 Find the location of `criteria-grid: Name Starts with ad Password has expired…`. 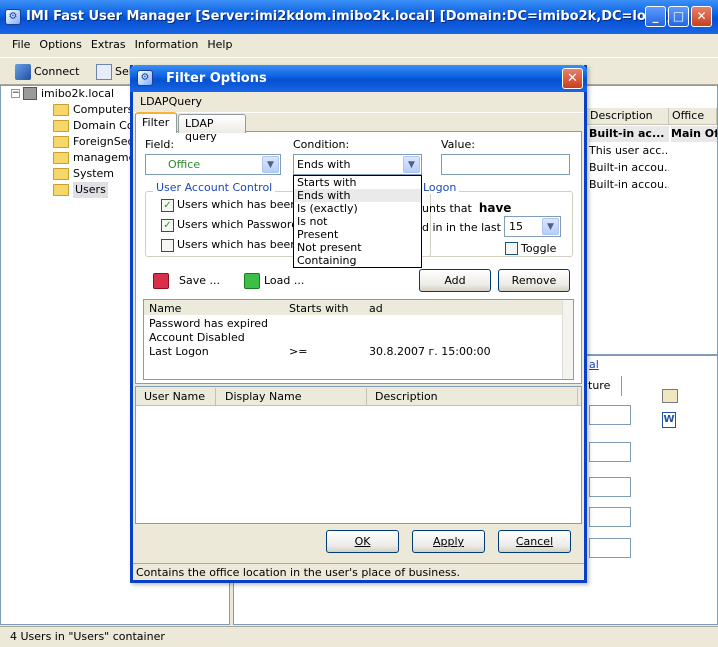

criteria-grid: Name Starts with ad Password has expired… is located at coordinates (358, 339).